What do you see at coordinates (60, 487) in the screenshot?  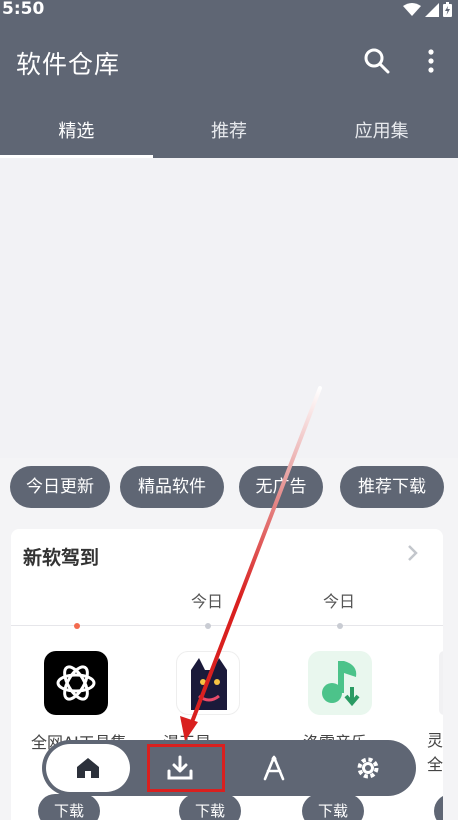 I see `chip-today-updates: 今日更新` at bounding box center [60, 487].